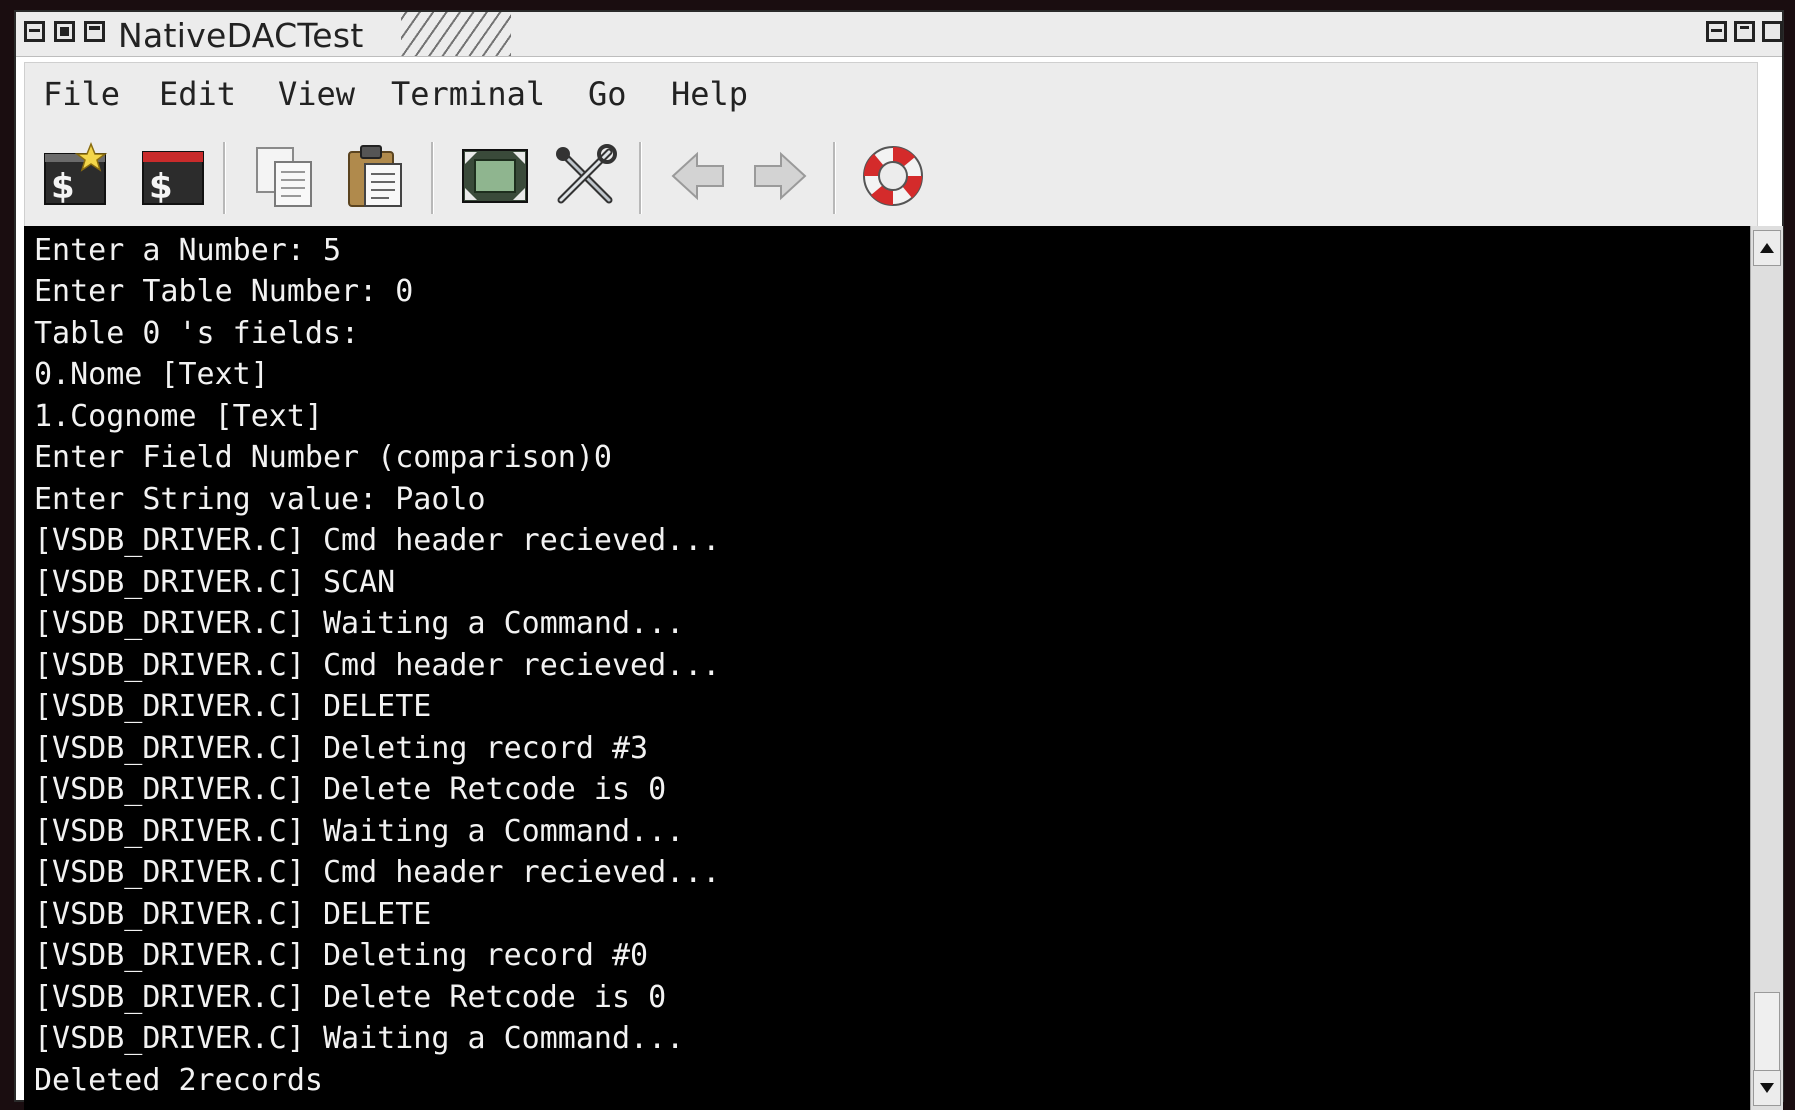 The height and width of the screenshot is (1110, 1795). Describe the element at coordinates (1767, 1088) in the screenshot. I see `scroll-down-icon` at that location.